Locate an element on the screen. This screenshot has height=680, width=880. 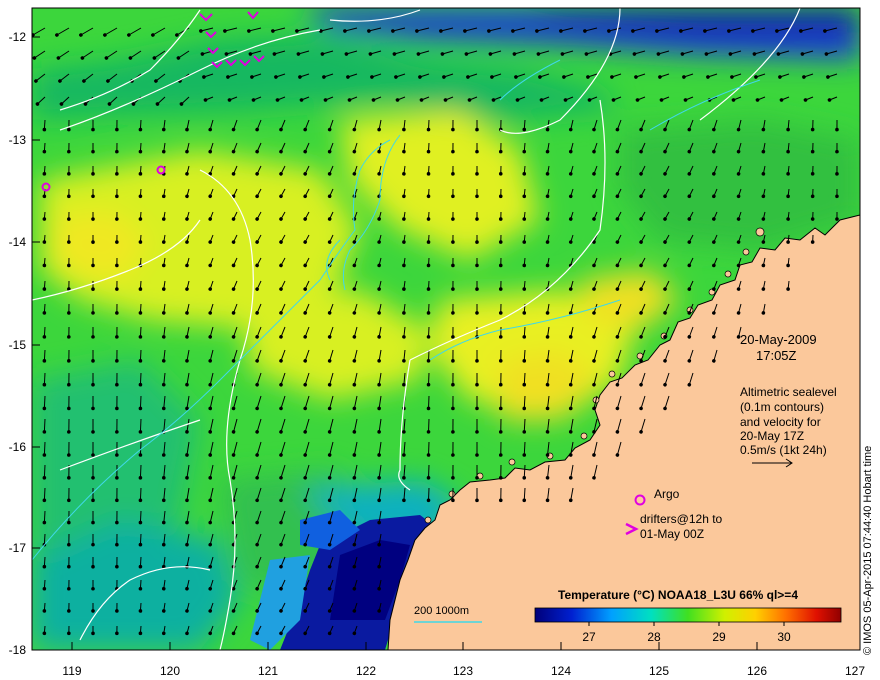
lon-tick-label: 122 is located at coordinates (366, 671).